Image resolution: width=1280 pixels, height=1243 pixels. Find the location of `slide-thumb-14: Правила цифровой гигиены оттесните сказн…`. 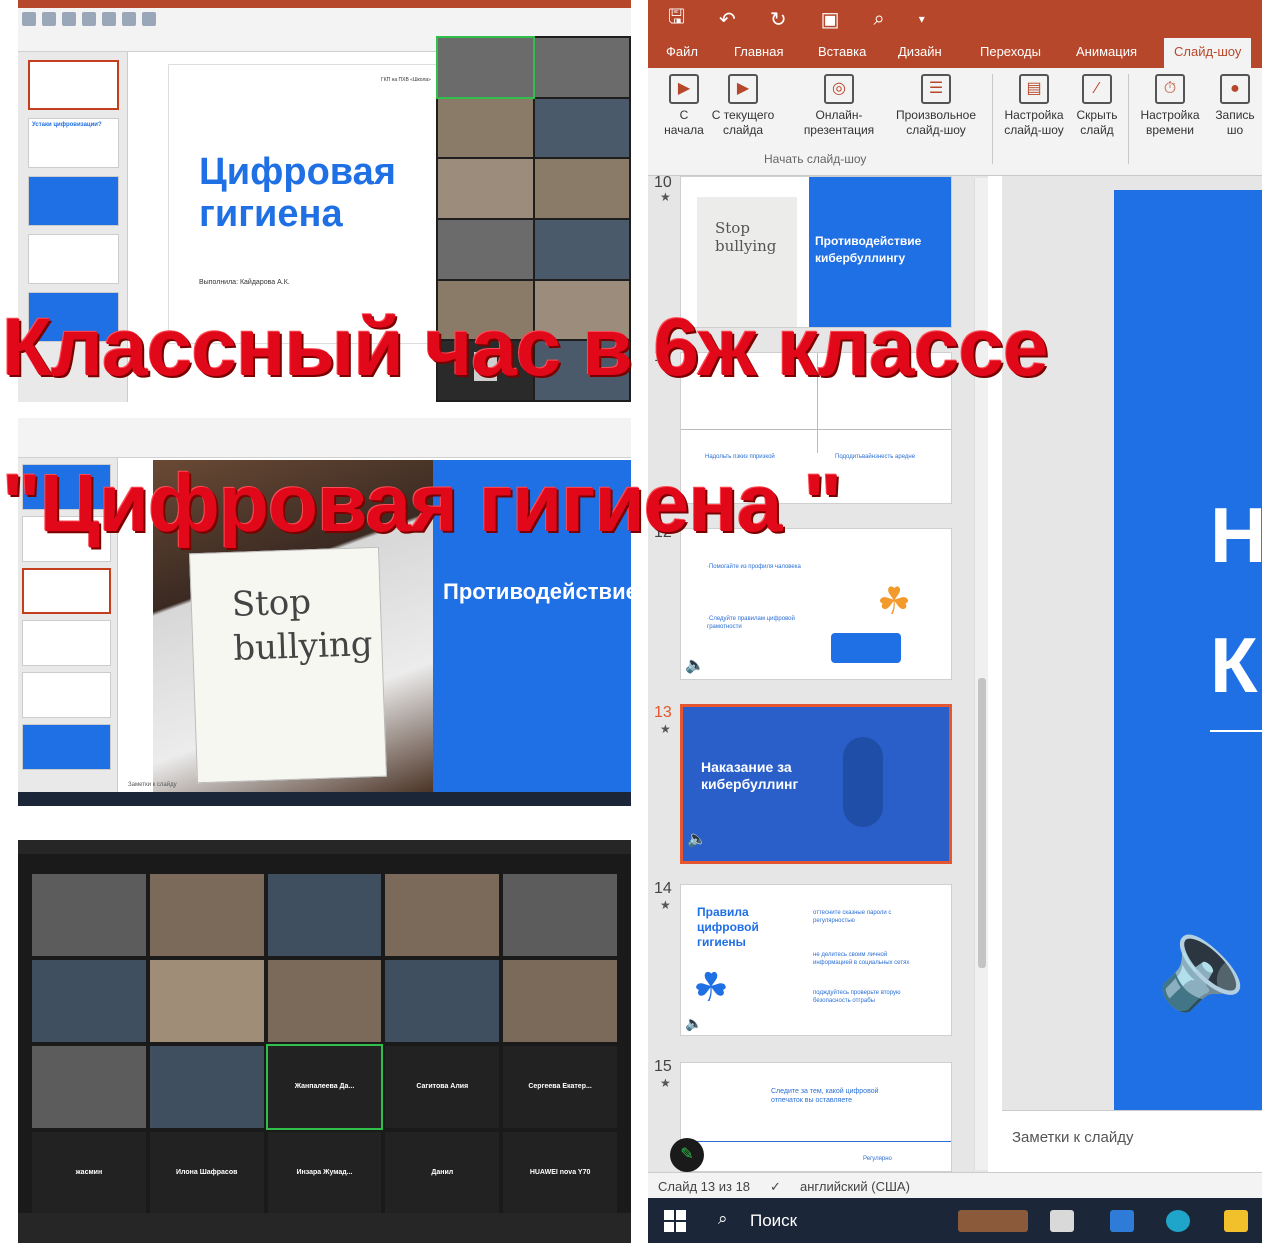

slide-thumb-14: Правила цифровой гигиены оттесните сказн… is located at coordinates (816, 960).